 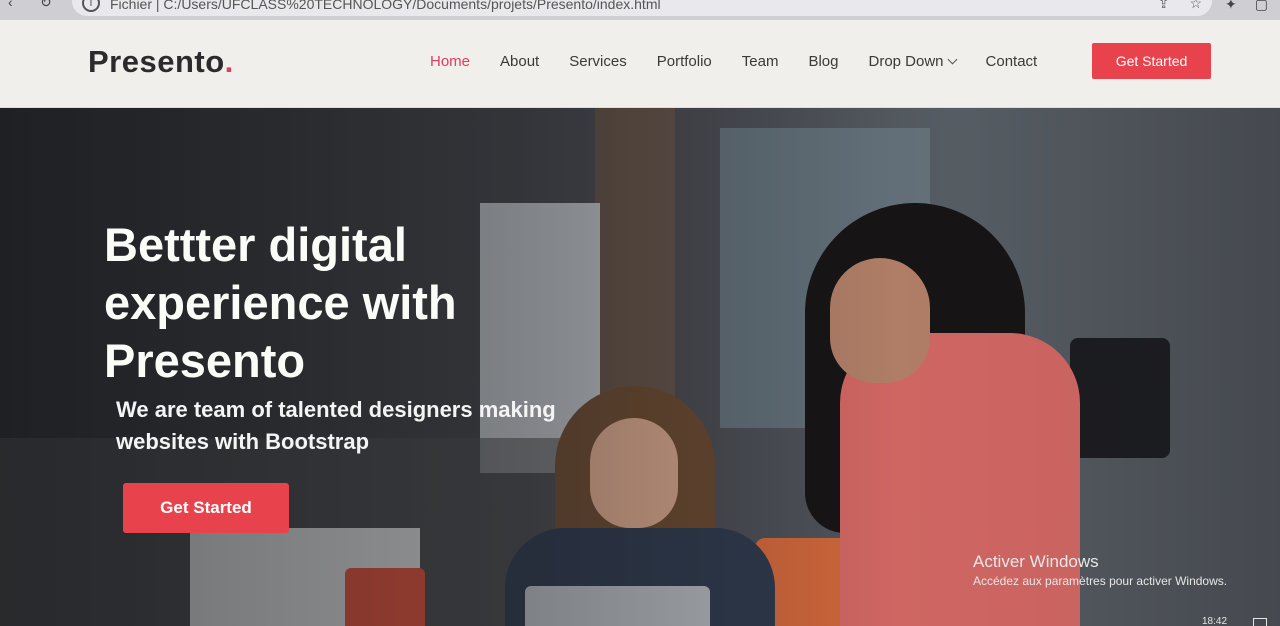 I want to click on info-icon: i, so click(x=91, y=6).